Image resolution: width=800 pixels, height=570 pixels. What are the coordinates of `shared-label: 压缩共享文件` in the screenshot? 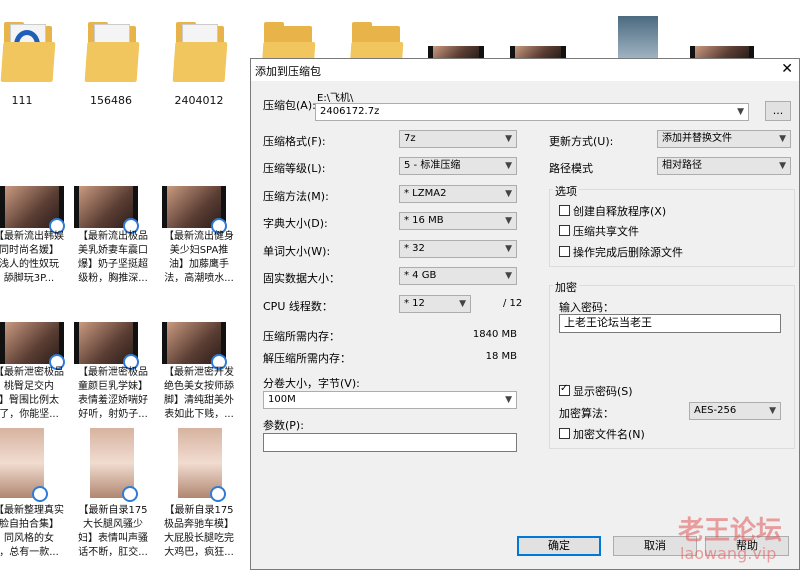 It's located at (606, 231).